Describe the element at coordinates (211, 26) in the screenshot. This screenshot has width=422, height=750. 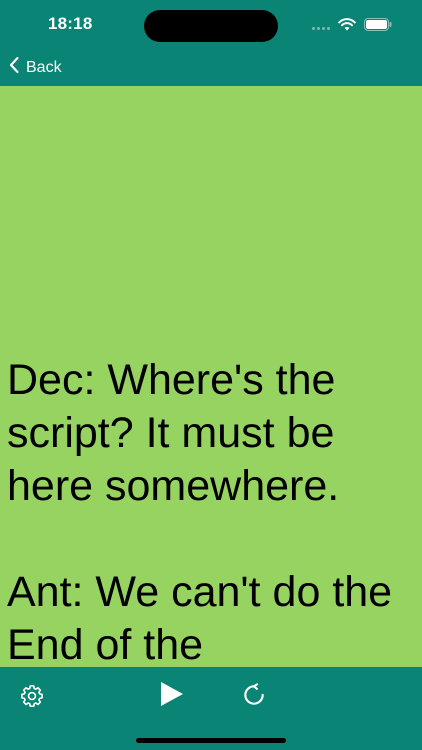
I see `dynamic-island` at that location.